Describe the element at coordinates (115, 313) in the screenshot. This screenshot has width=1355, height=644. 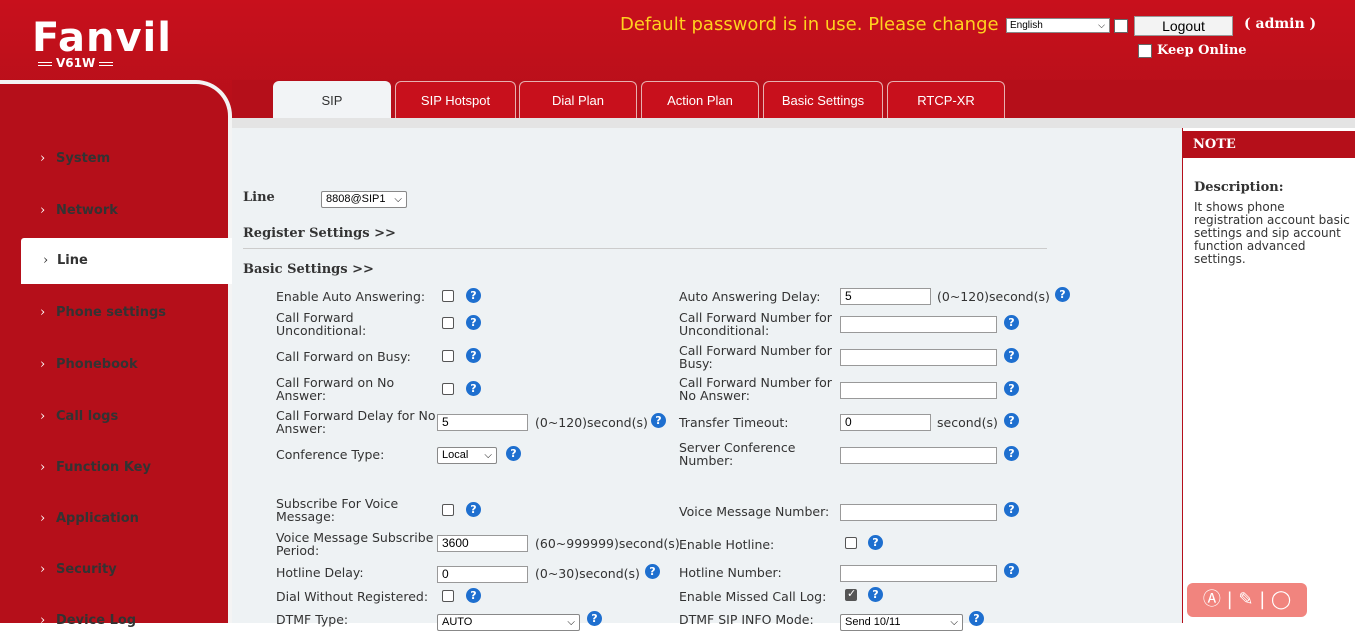
I see `sidebar-item-phone-settings: › Phone settings` at that location.